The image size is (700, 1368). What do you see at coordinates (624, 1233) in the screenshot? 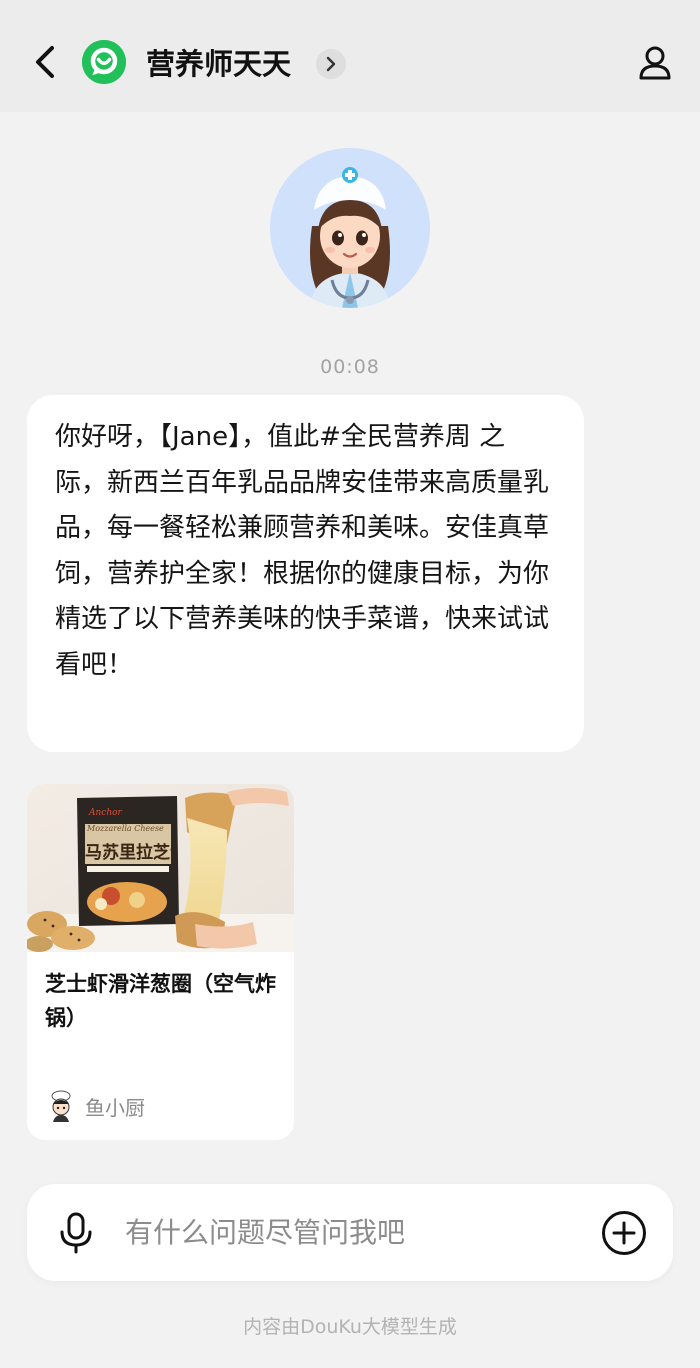
I see `plus-circle-icon` at bounding box center [624, 1233].